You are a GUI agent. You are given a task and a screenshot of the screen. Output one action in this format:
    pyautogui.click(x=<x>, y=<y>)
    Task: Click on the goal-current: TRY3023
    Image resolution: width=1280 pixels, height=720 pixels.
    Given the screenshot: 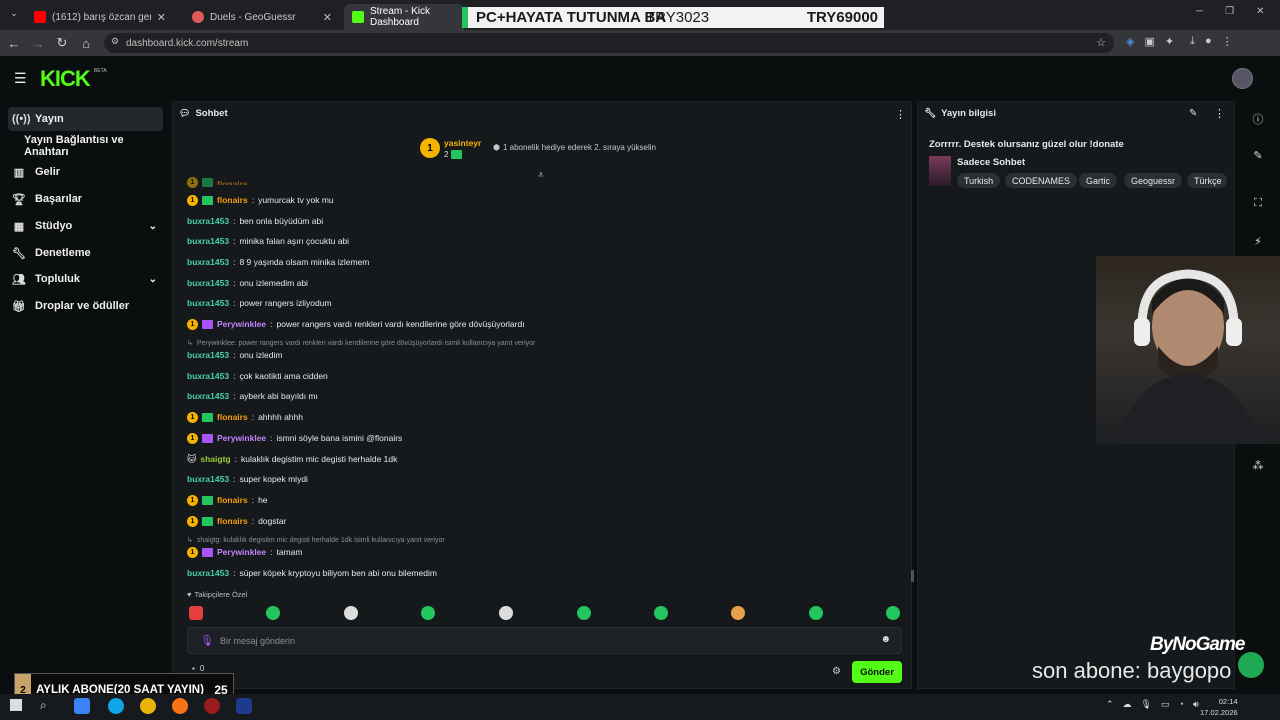 What is the action you would take?
    pyautogui.click(x=678, y=17)
    